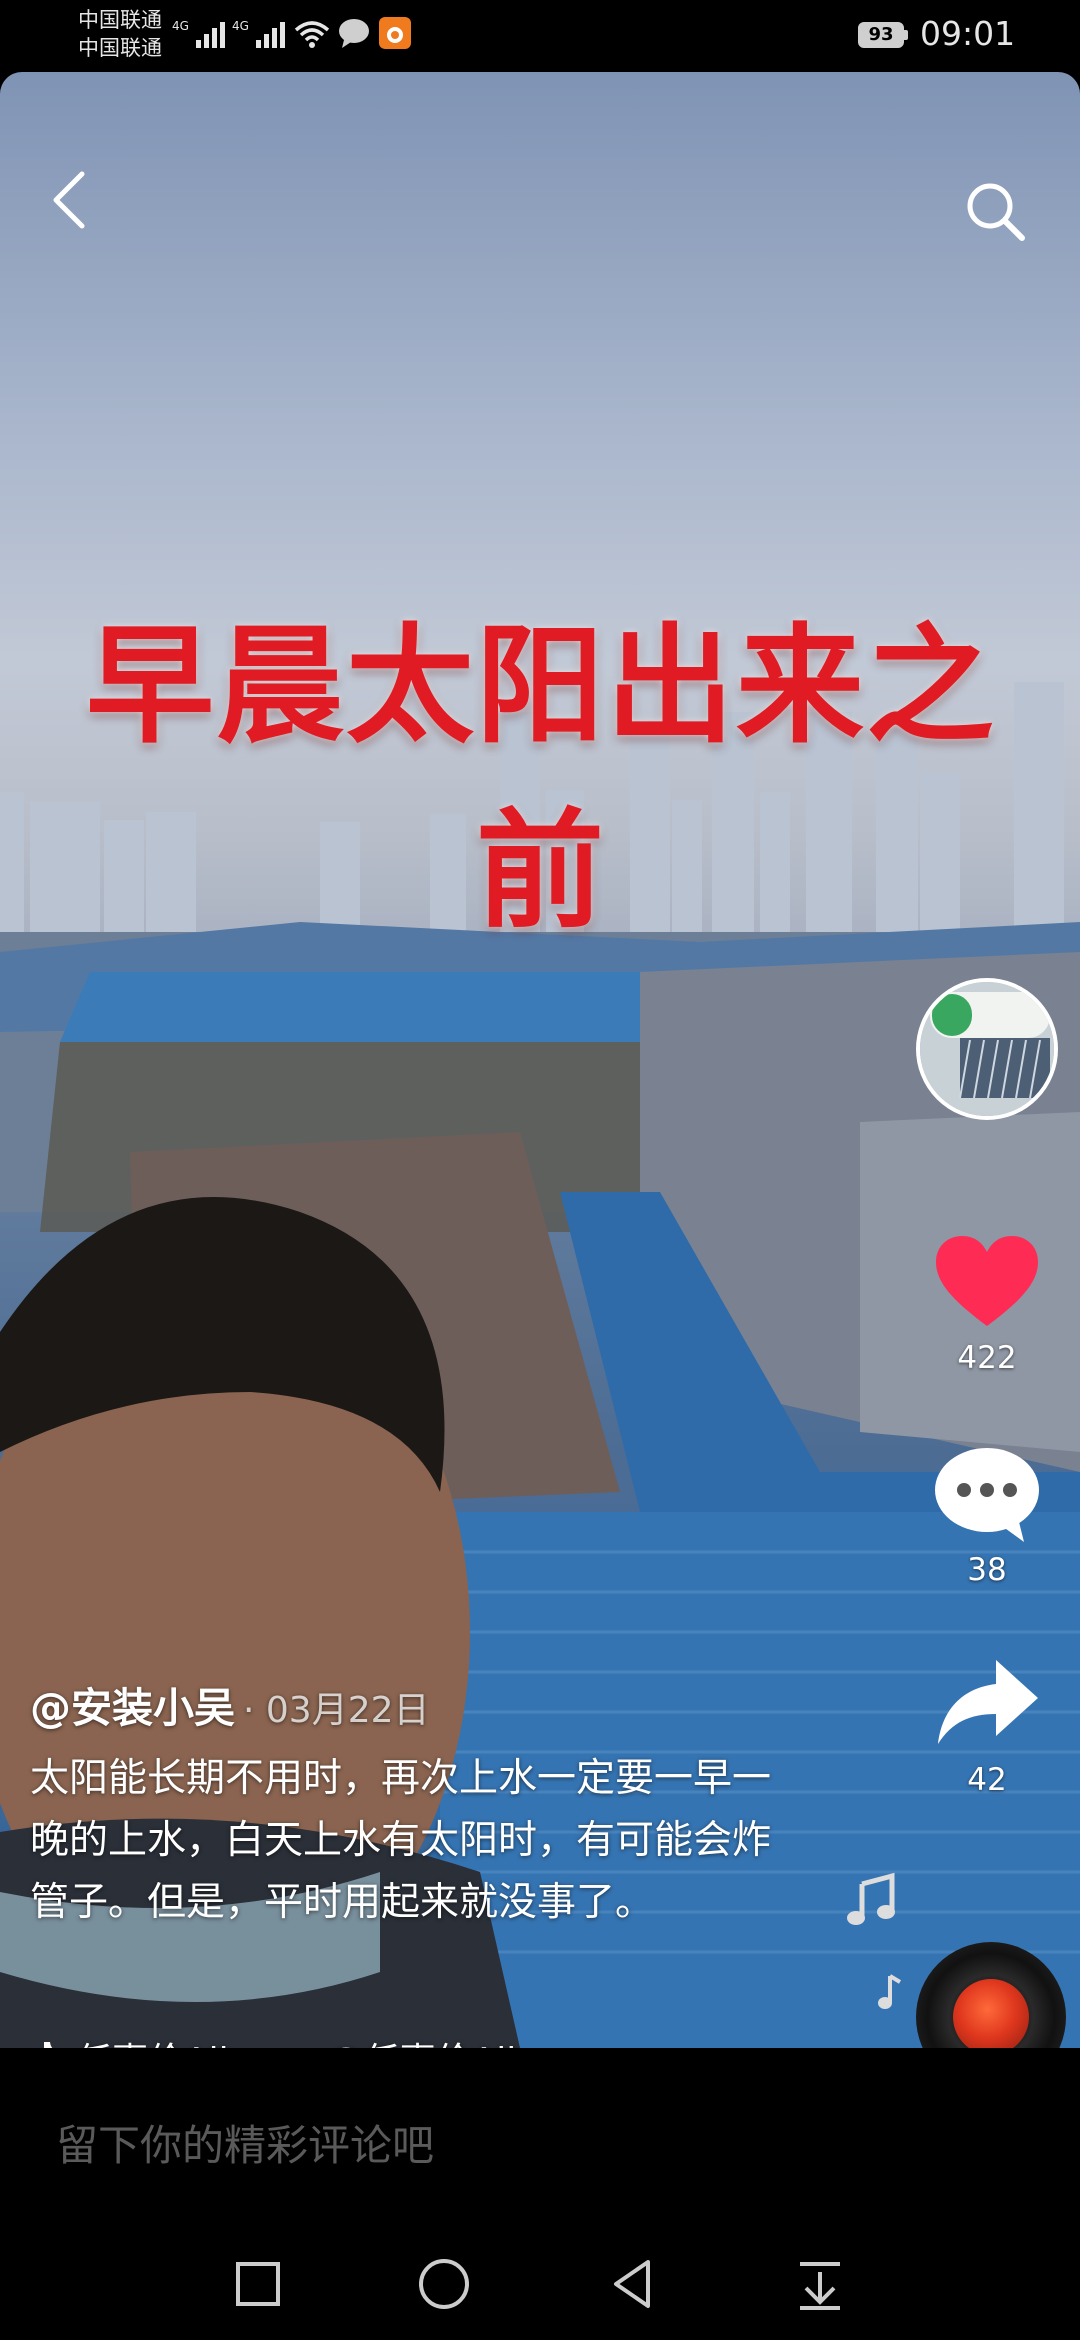  I want to click on wifi-icon, so click(312, 34).